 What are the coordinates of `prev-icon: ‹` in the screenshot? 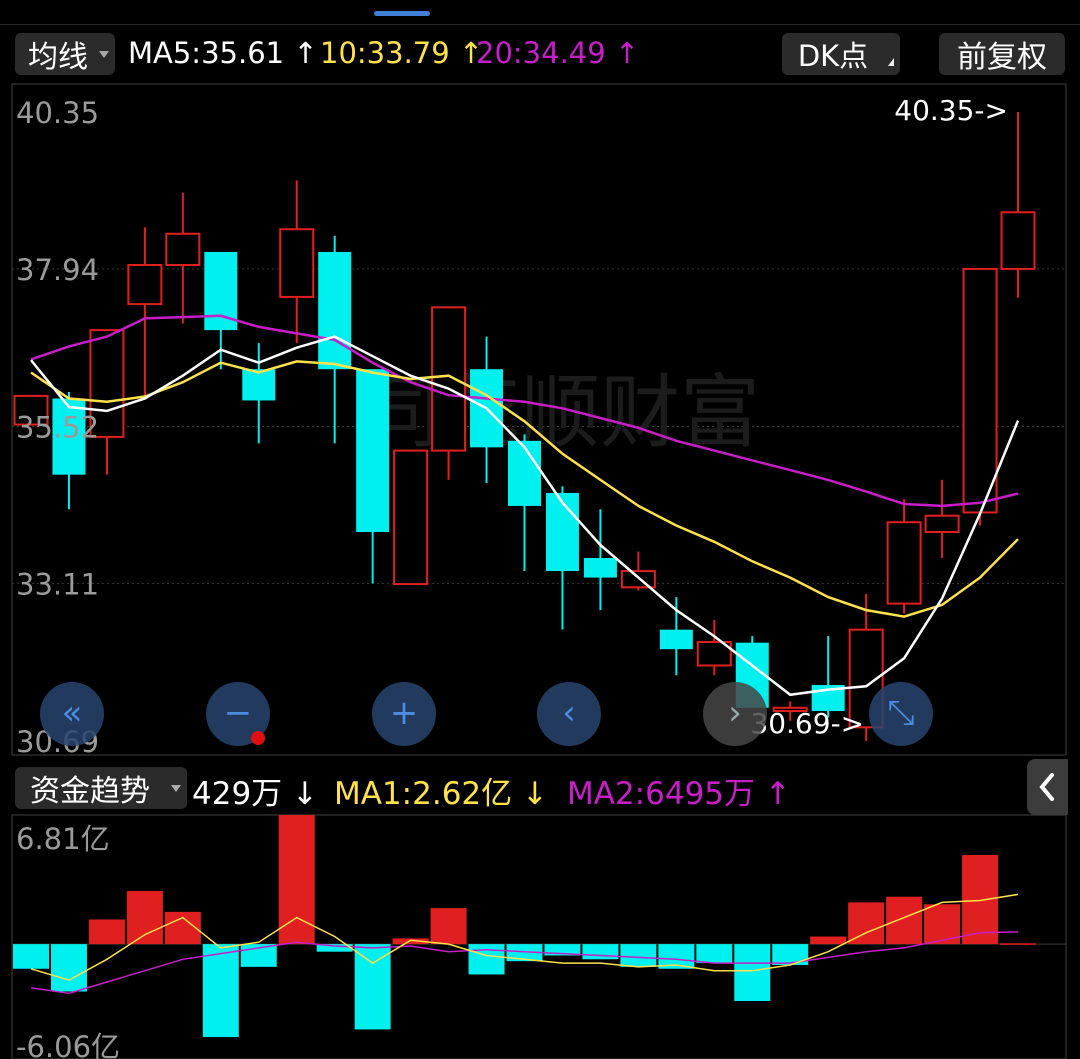 It's located at (569, 713).